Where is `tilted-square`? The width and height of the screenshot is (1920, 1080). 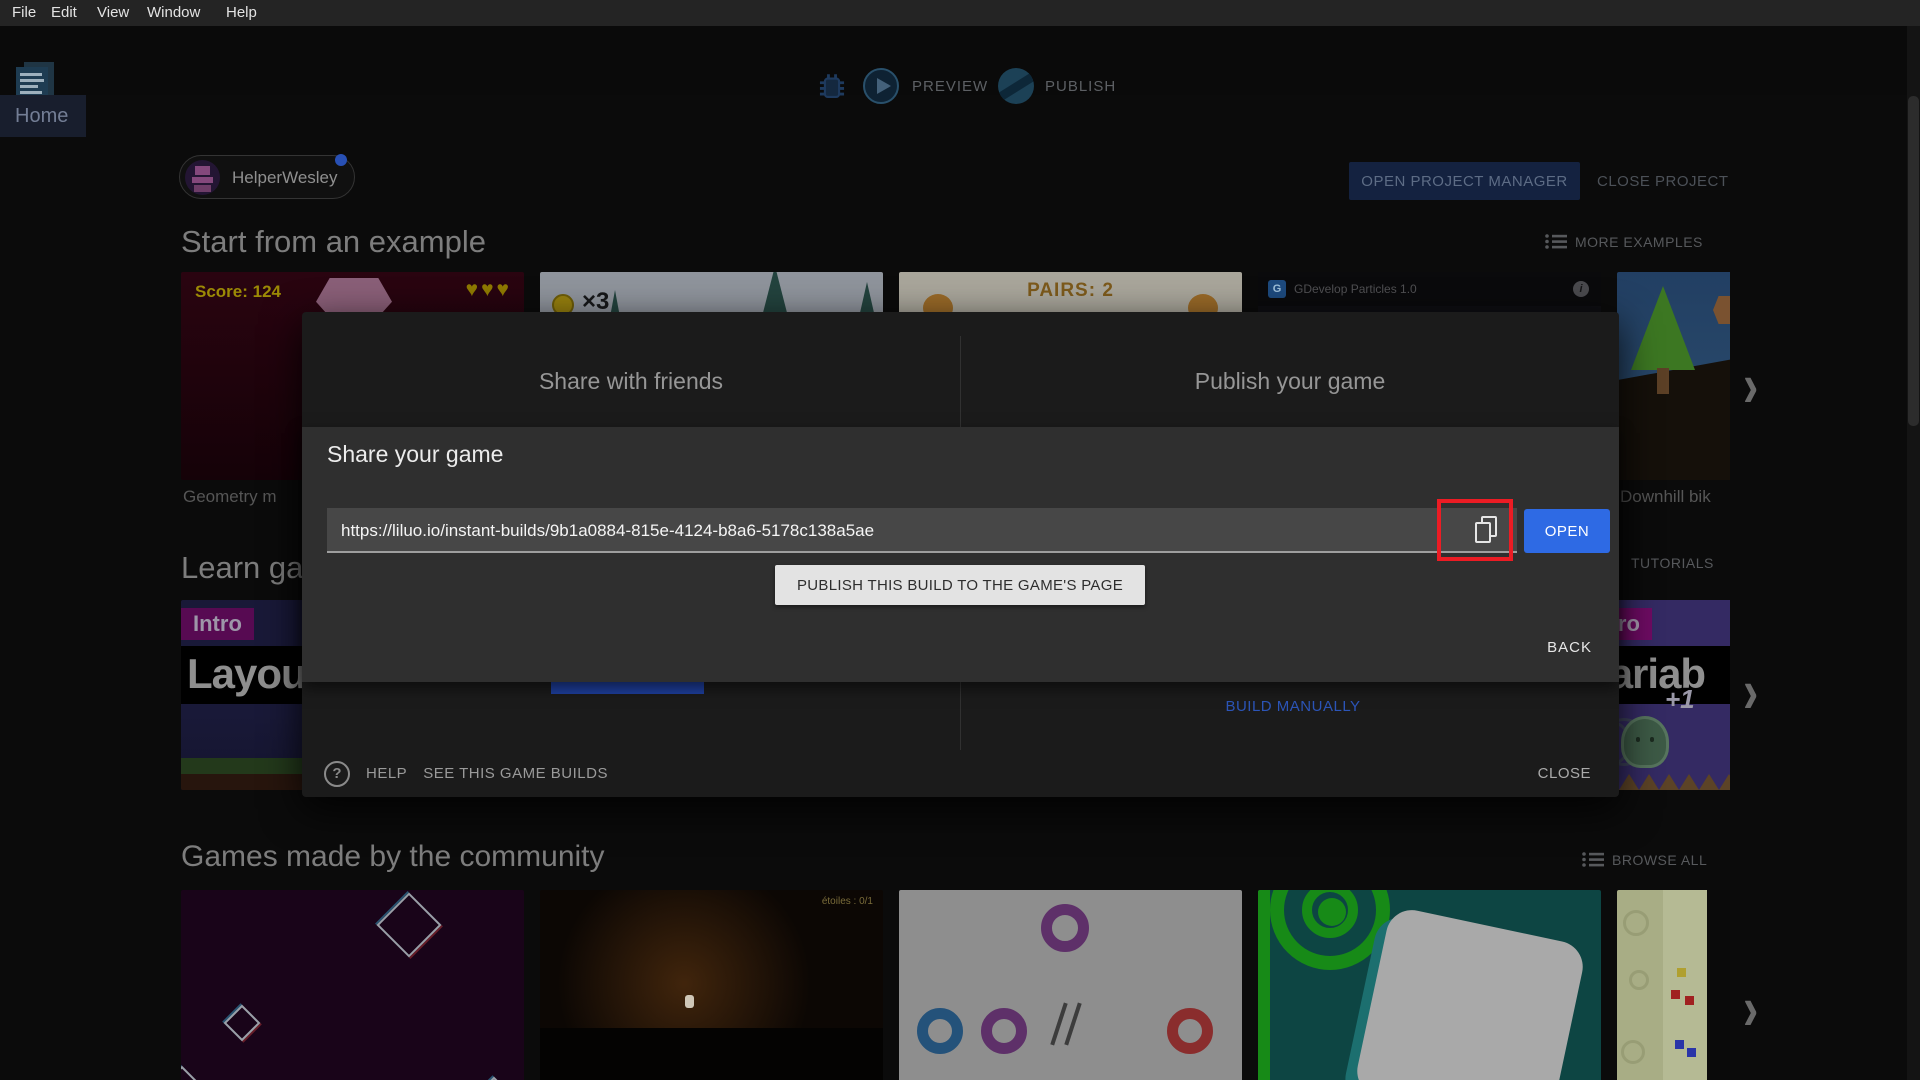
tilted-square is located at coordinates (1470, 992).